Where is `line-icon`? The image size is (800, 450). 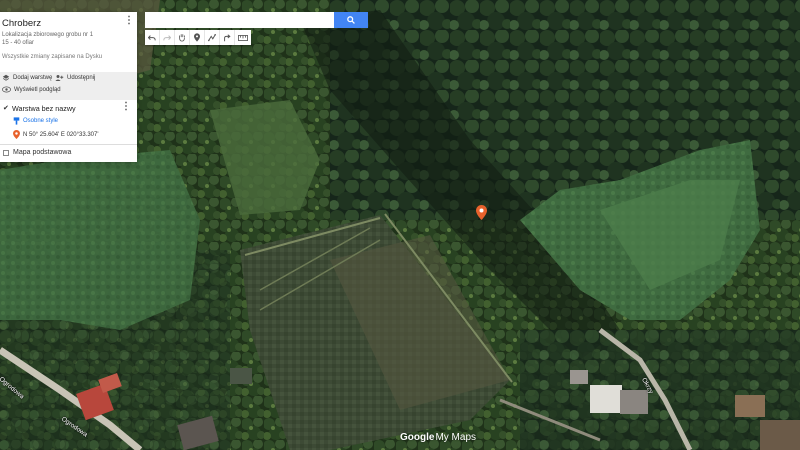 line-icon is located at coordinates (212, 37).